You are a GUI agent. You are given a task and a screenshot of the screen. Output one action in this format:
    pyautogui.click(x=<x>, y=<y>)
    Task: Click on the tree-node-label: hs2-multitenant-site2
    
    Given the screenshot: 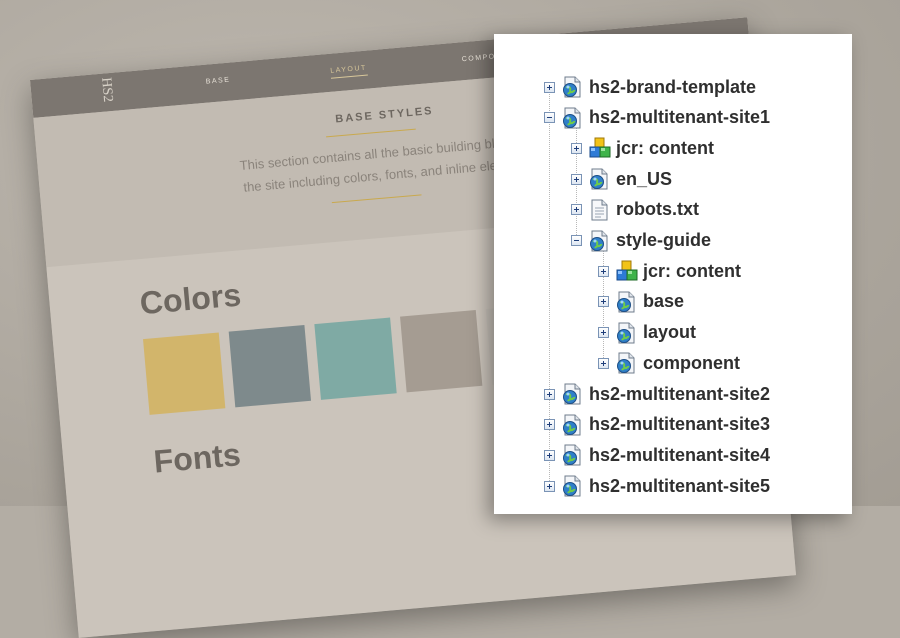 What is the action you would take?
    pyautogui.click(x=679, y=394)
    